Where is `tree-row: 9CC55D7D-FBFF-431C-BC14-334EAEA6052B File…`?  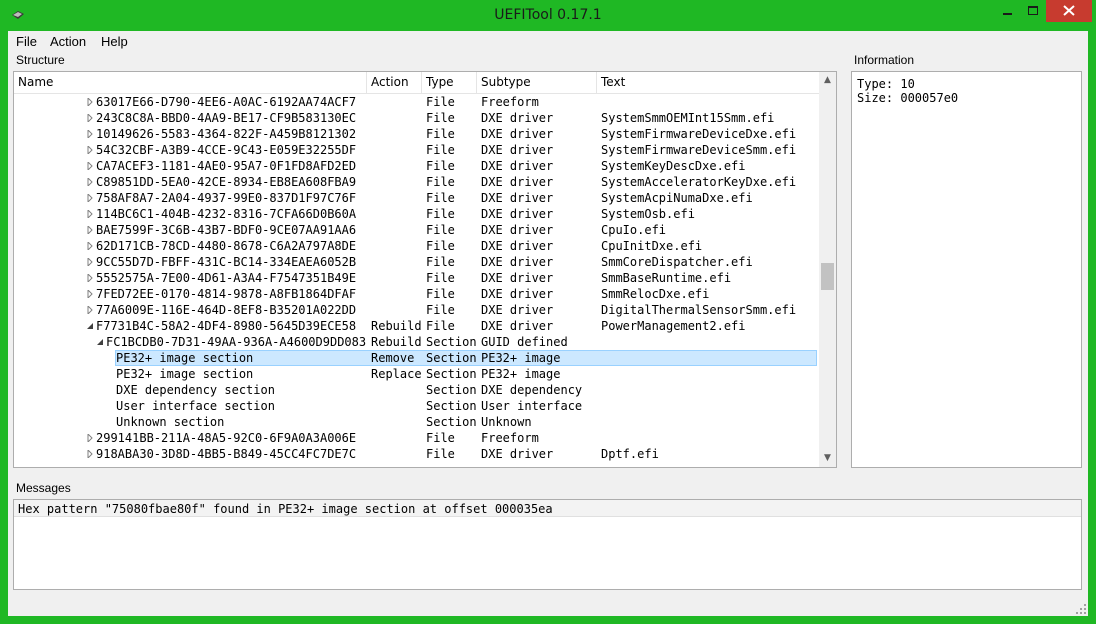
tree-row: 9CC55D7D-FBFF-431C-BC14-334EAEA6052B File… is located at coordinates (416, 262).